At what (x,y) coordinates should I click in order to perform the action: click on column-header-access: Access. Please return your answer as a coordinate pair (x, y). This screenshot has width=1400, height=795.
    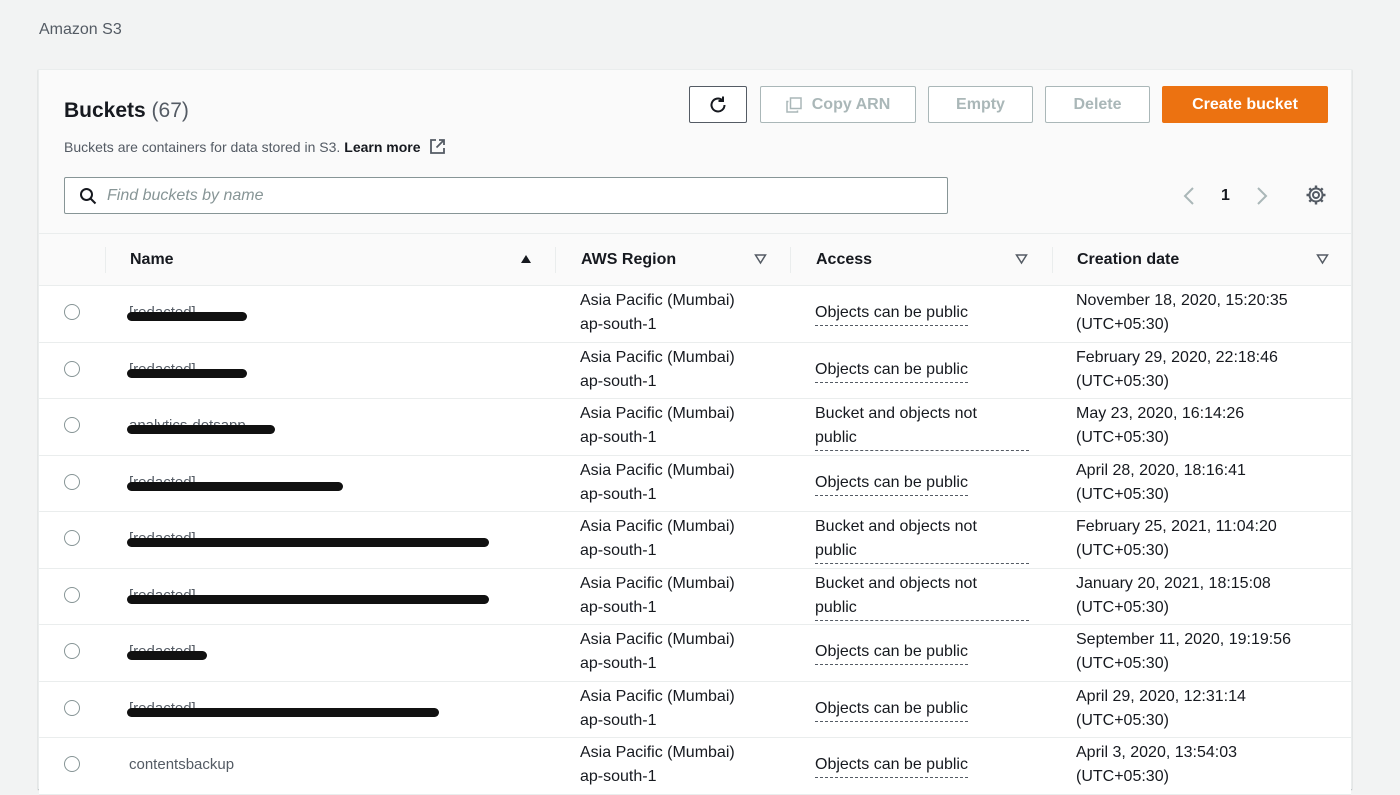
    Looking at the image, I should click on (844, 260).